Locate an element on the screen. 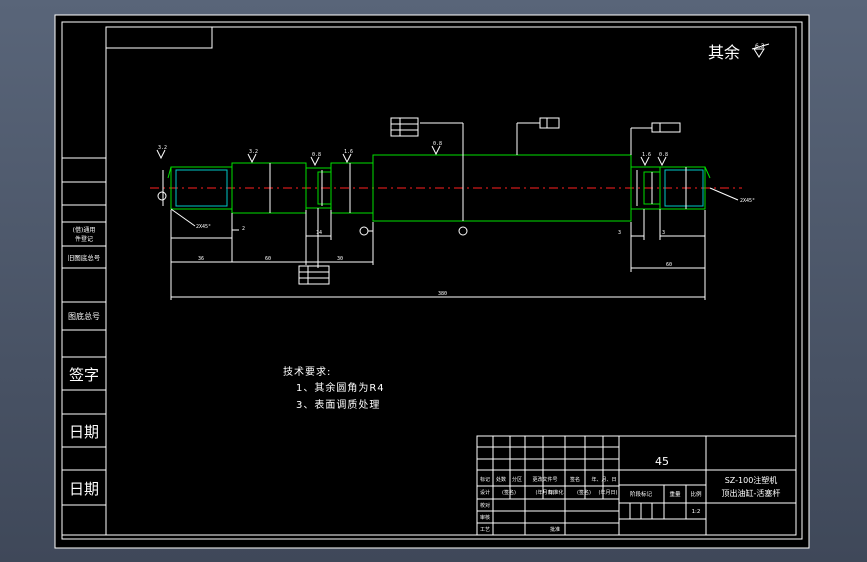 This screenshot has width=867, height=562. dim-60b-label: 60 is located at coordinates (669, 265).